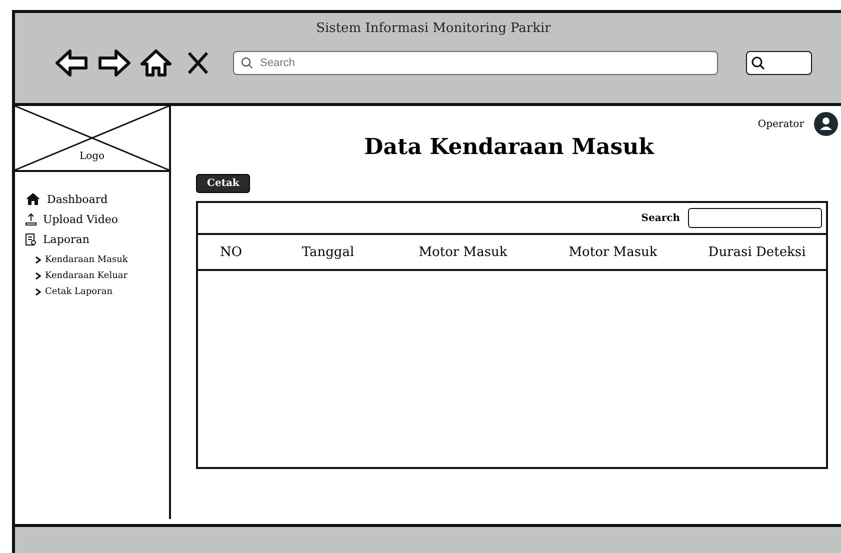 The height and width of the screenshot is (553, 841). Describe the element at coordinates (102, 292) in the screenshot. I see `sidebar-subitem: Cetak Laporan` at that location.